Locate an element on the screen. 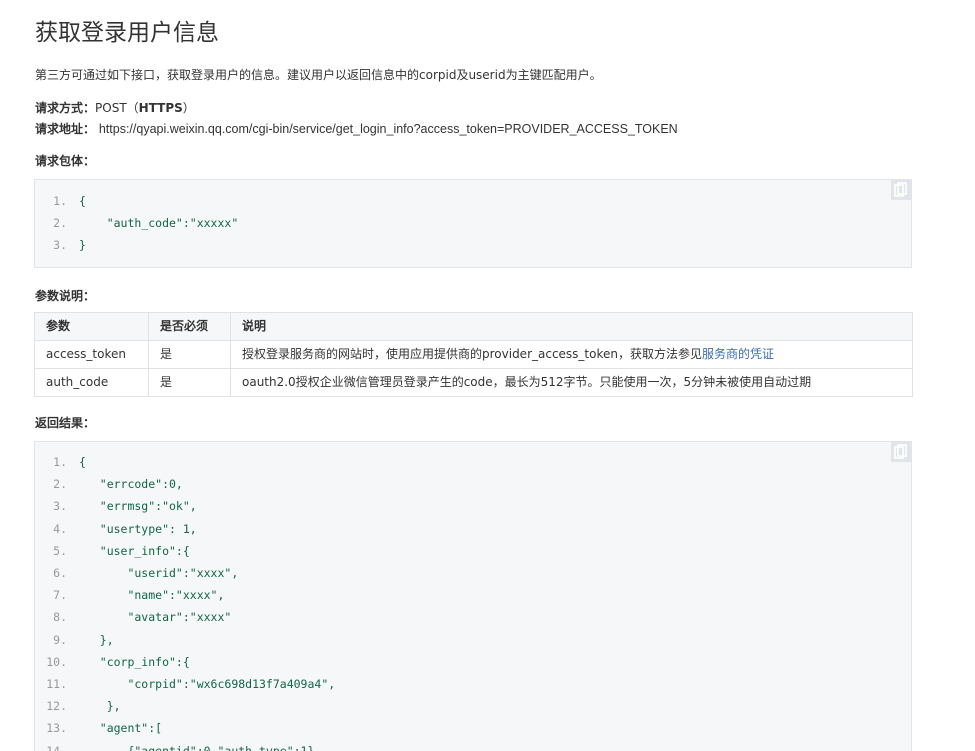 The height and width of the screenshot is (751, 975). line-number: 11. is located at coordinates (56, 684).